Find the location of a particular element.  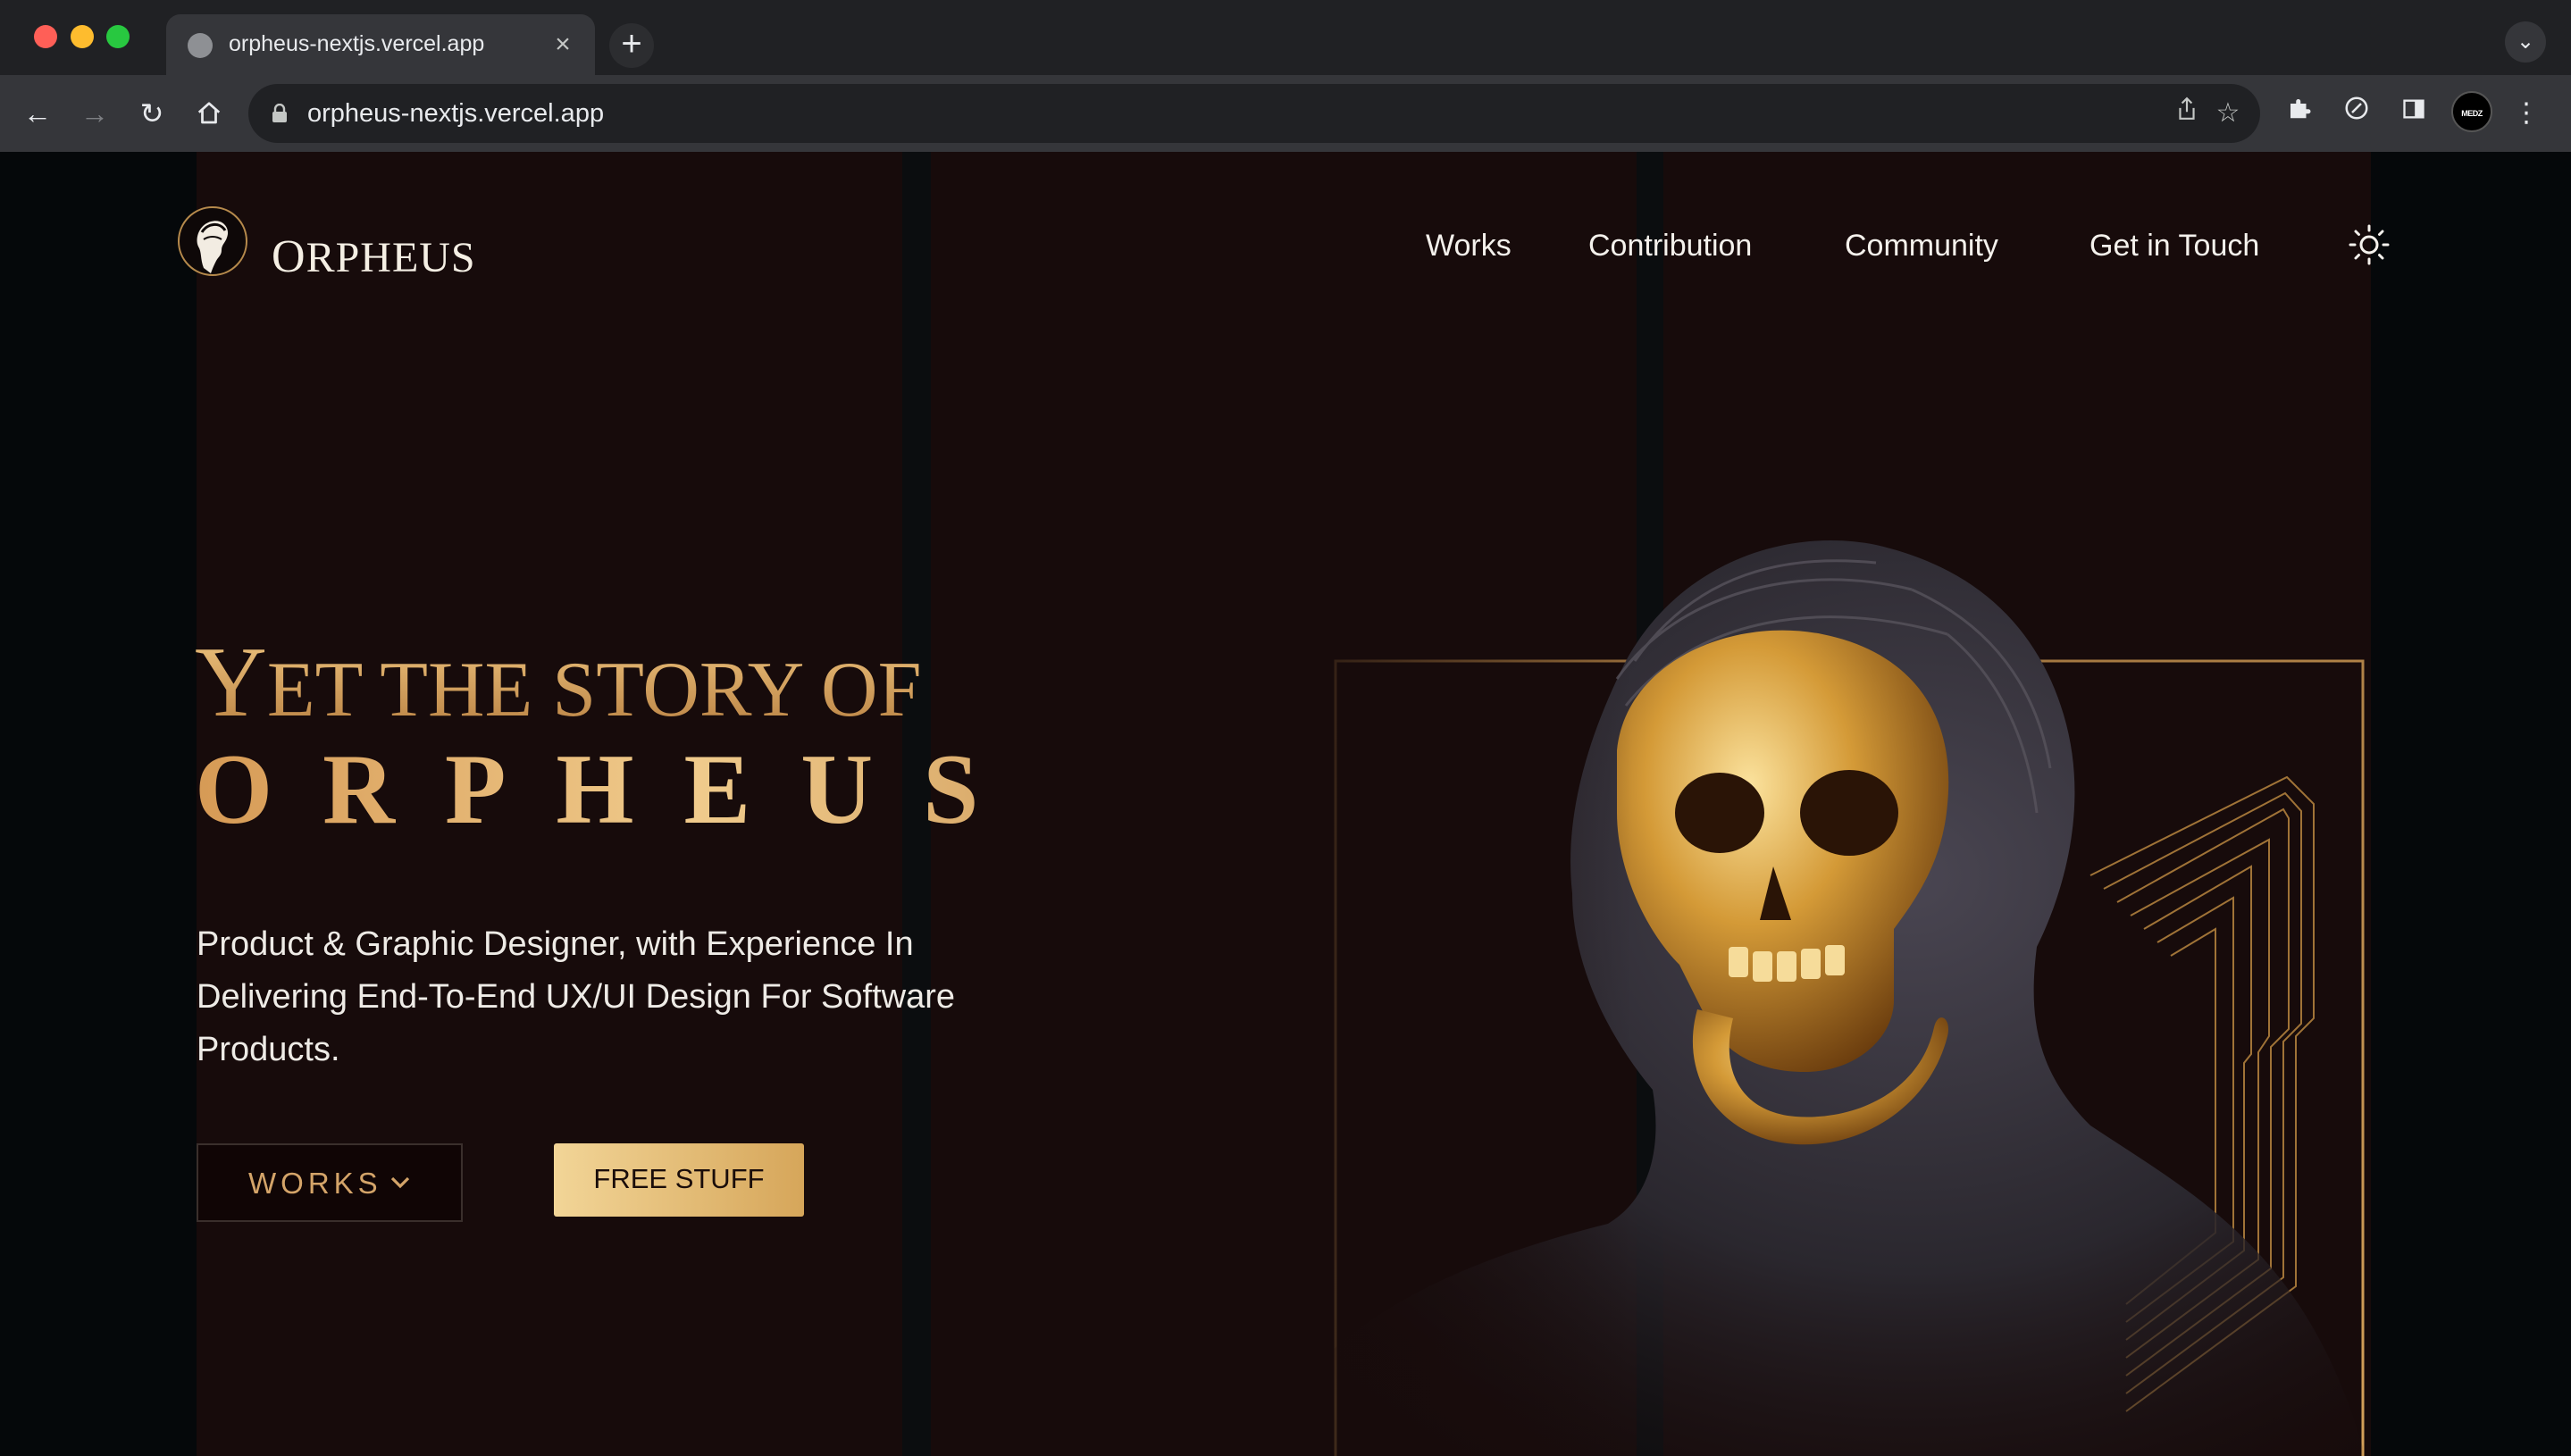

brand-rest: RPHEUS is located at coordinates (391, 257).